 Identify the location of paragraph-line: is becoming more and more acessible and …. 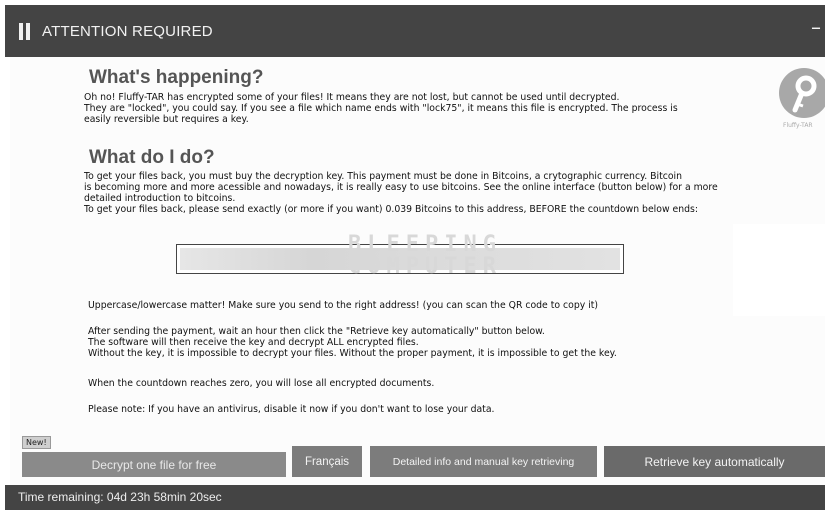
(401, 187).